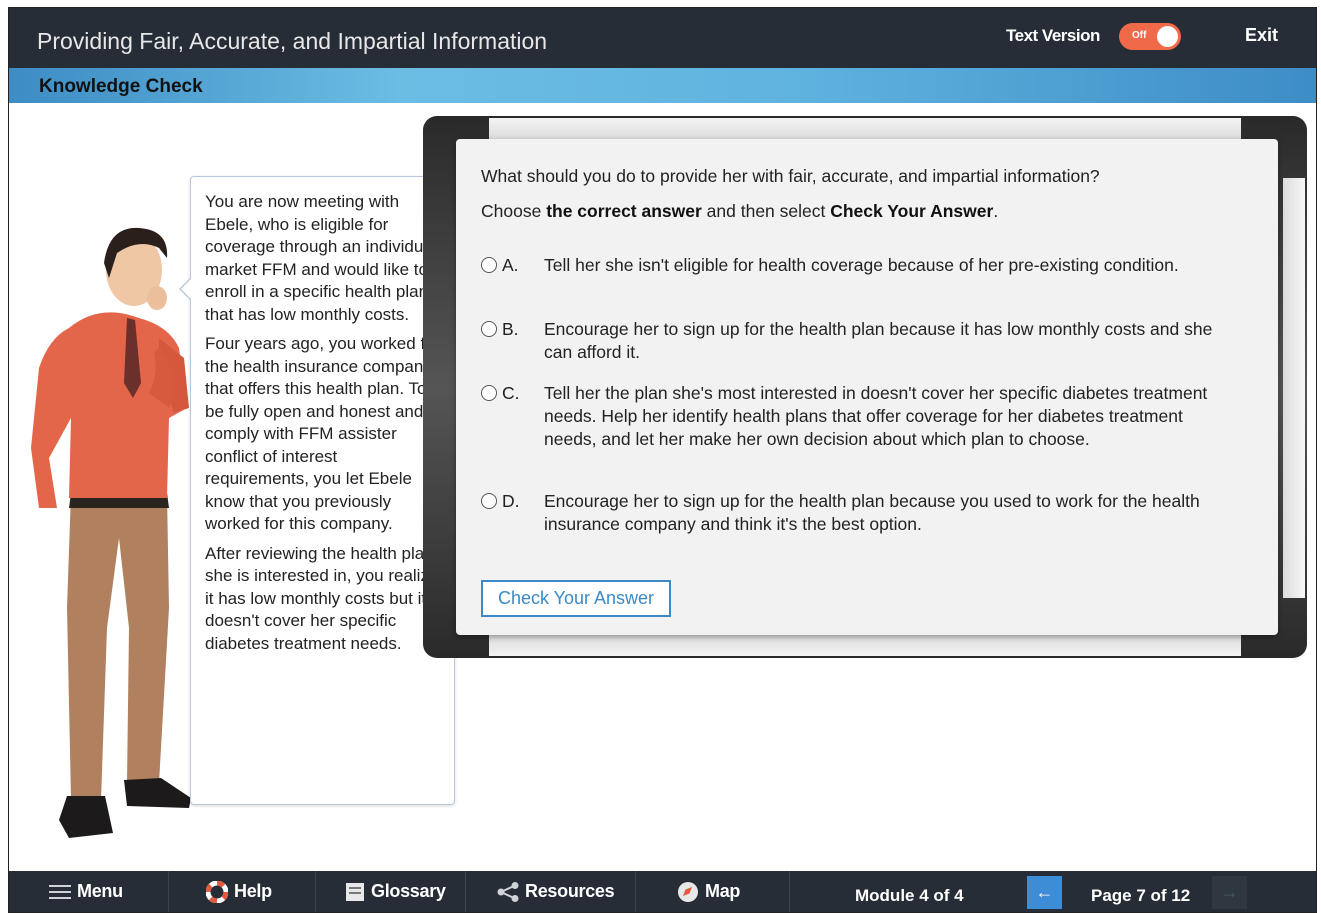 The image size is (1321, 913). What do you see at coordinates (766, 211) in the screenshot?
I see `instruction-mid: and then select` at bounding box center [766, 211].